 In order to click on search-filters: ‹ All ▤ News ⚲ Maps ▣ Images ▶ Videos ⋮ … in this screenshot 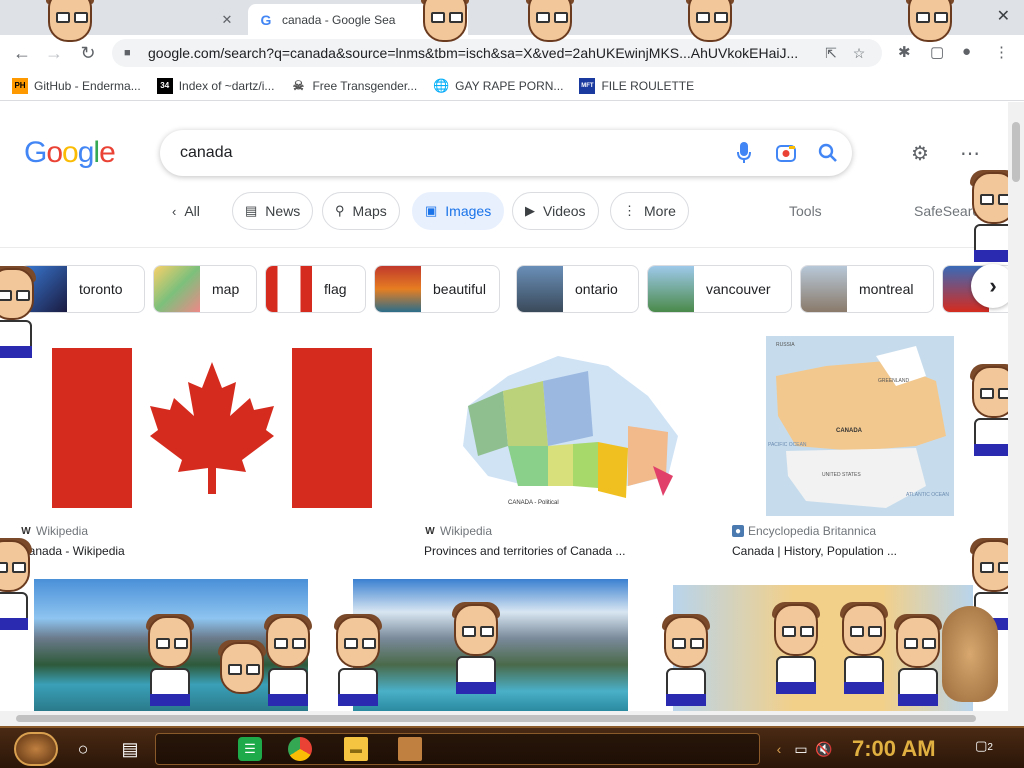, I will do `click(512, 212)`.